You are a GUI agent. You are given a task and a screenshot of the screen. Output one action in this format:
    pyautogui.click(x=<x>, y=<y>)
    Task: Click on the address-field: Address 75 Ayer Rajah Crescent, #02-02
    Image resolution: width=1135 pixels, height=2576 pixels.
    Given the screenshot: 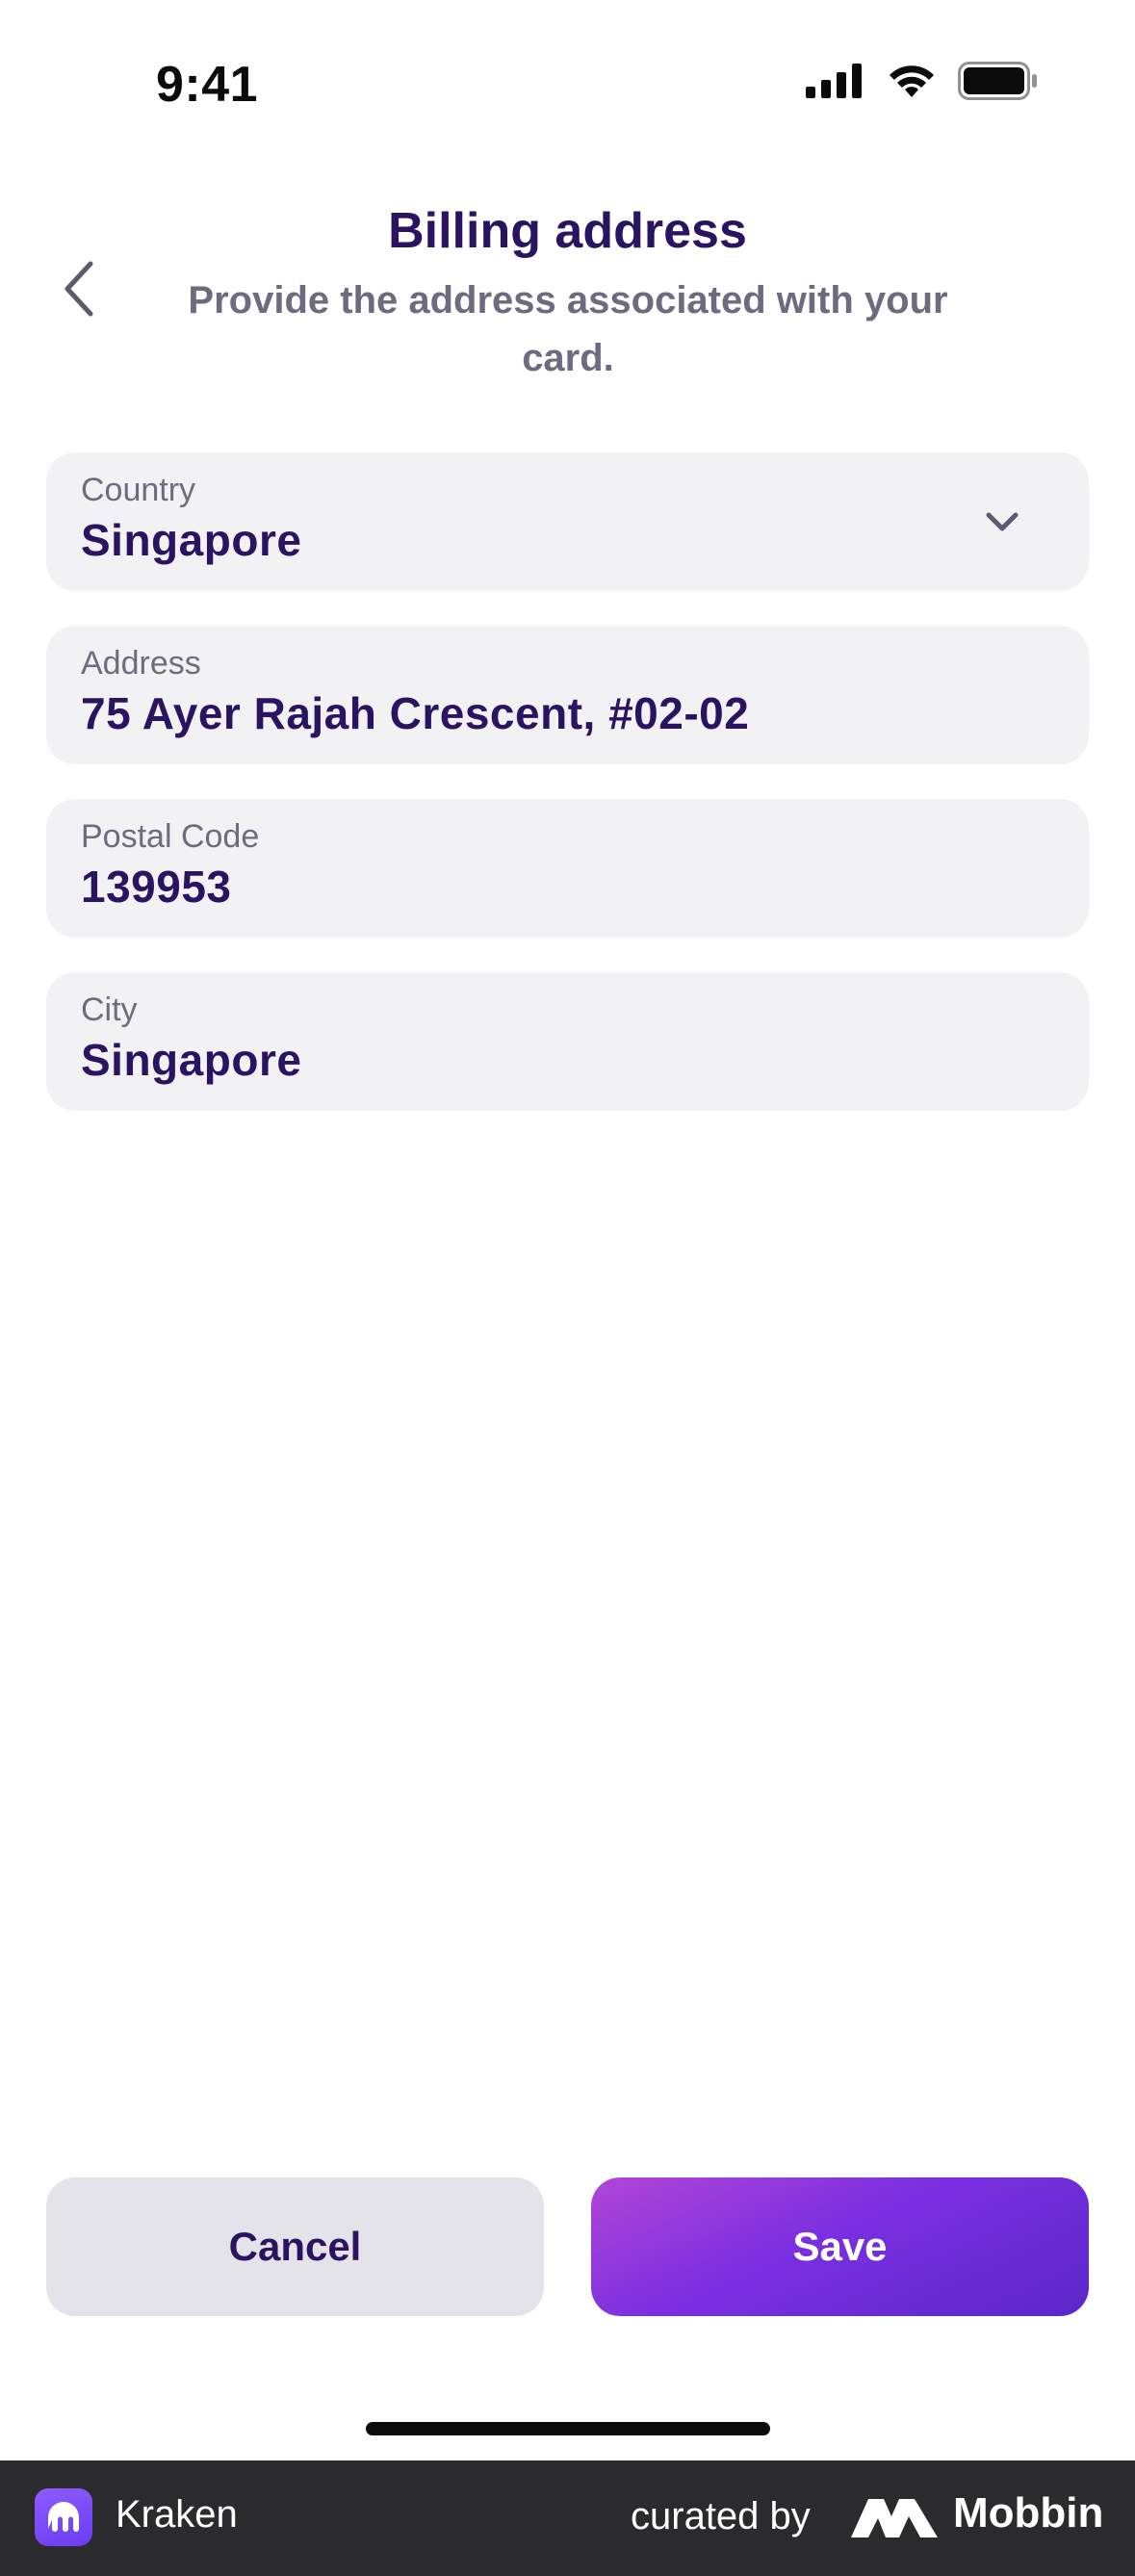 What is the action you would take?
    pyautogui.click(x=567, y=695)
    